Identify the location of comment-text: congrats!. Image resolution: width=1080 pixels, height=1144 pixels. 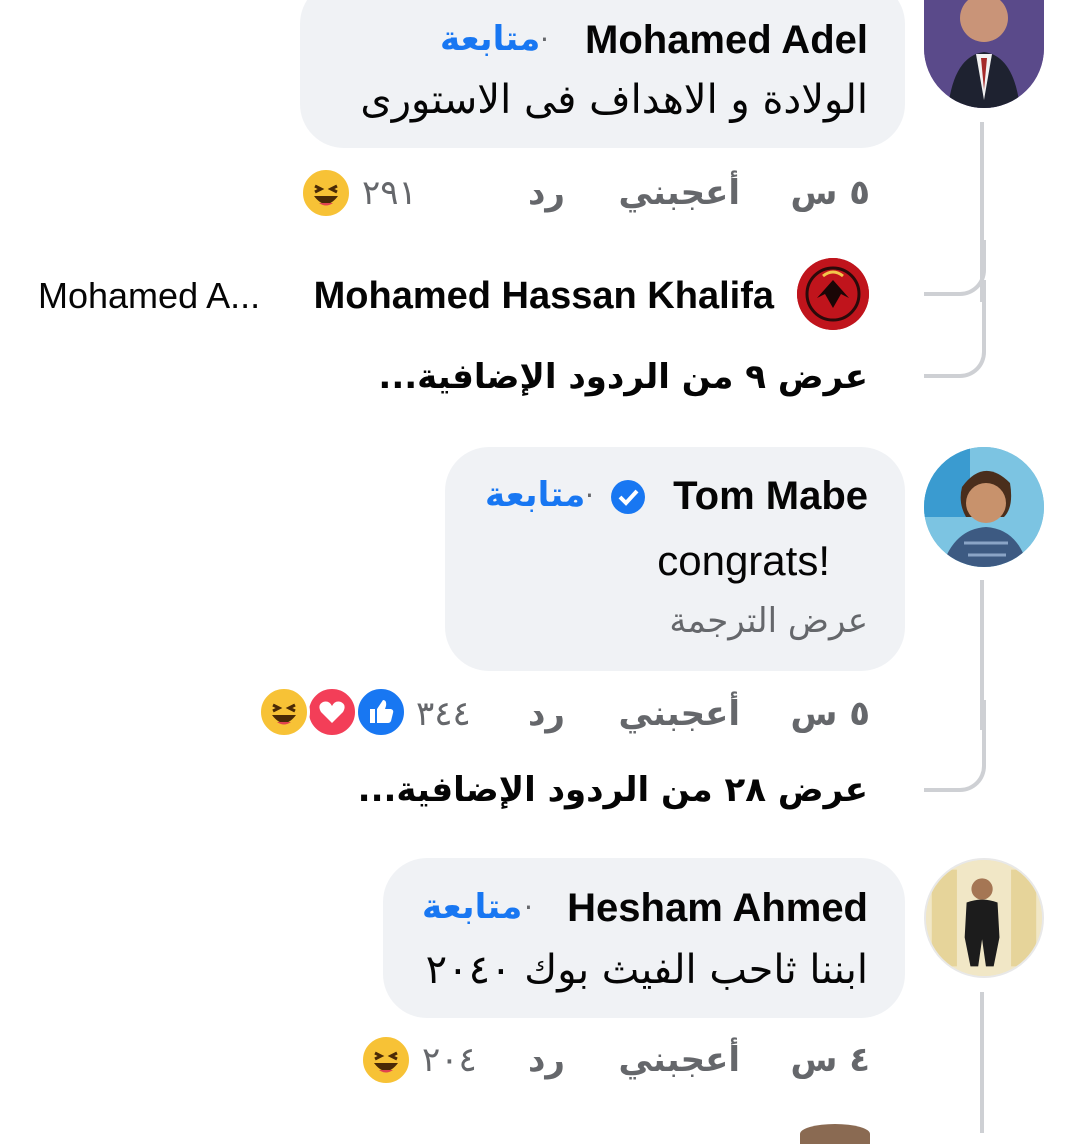
(743, 560).